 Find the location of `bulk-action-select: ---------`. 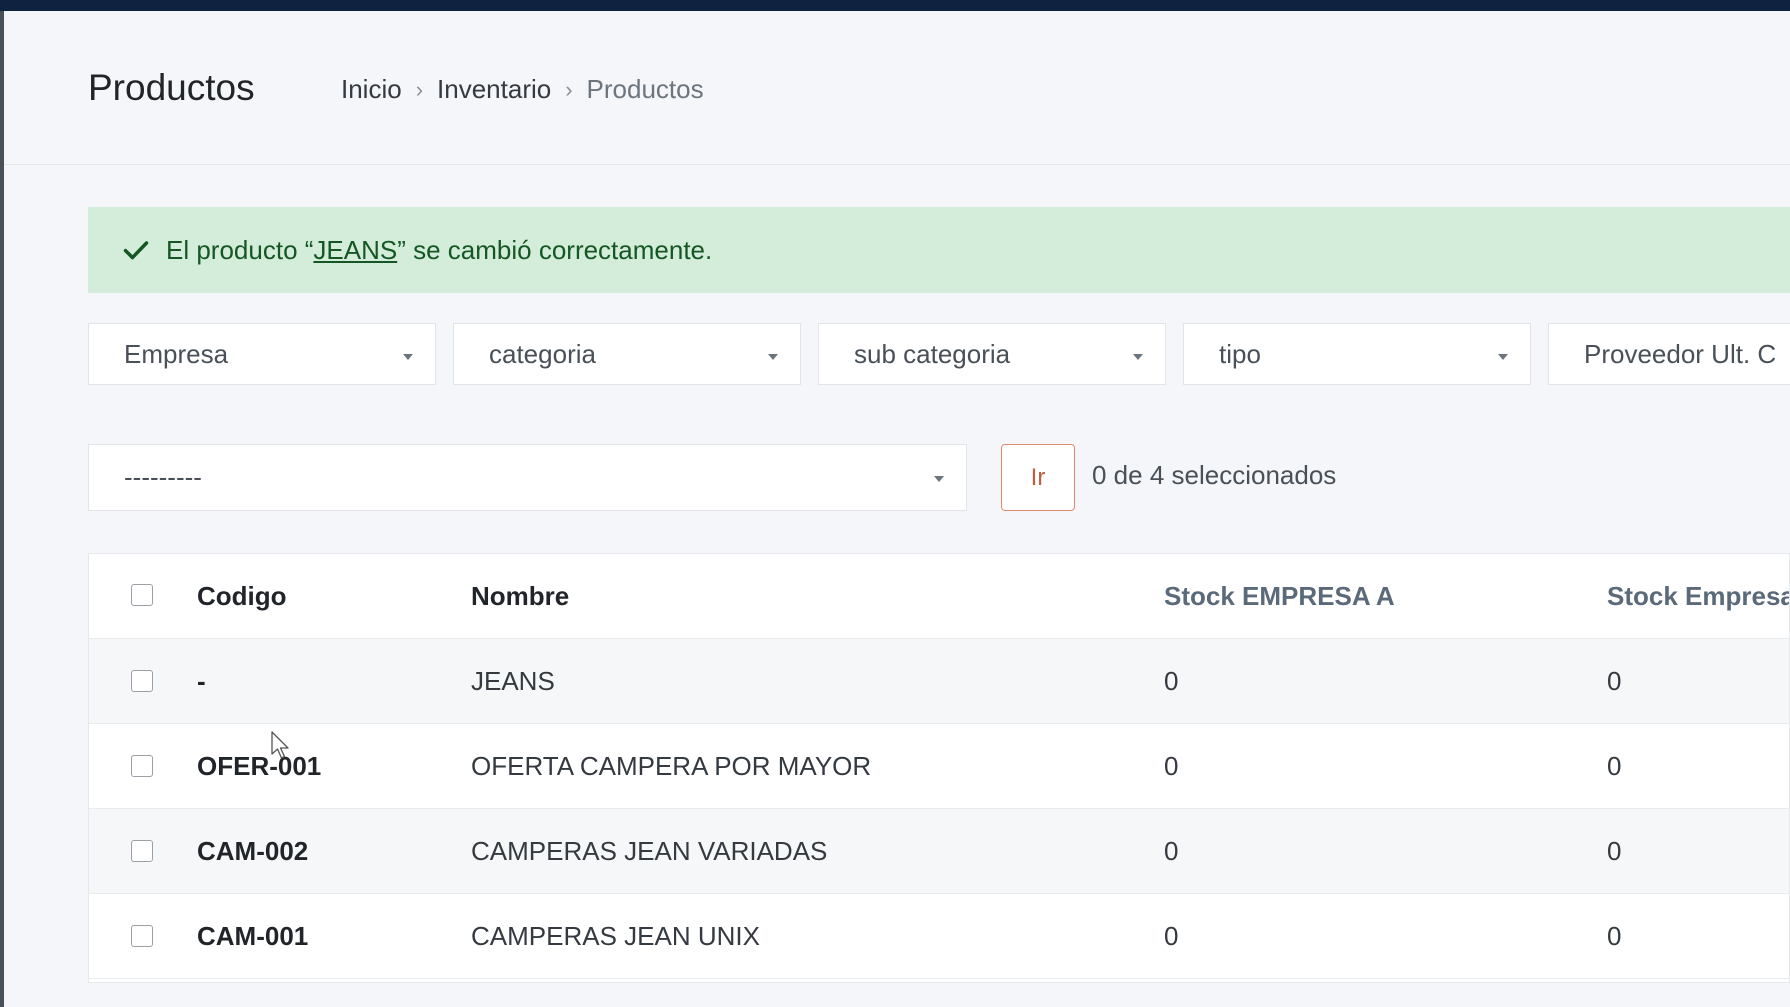

bulk-action-select: --------- is located at coordinates (527, 477).